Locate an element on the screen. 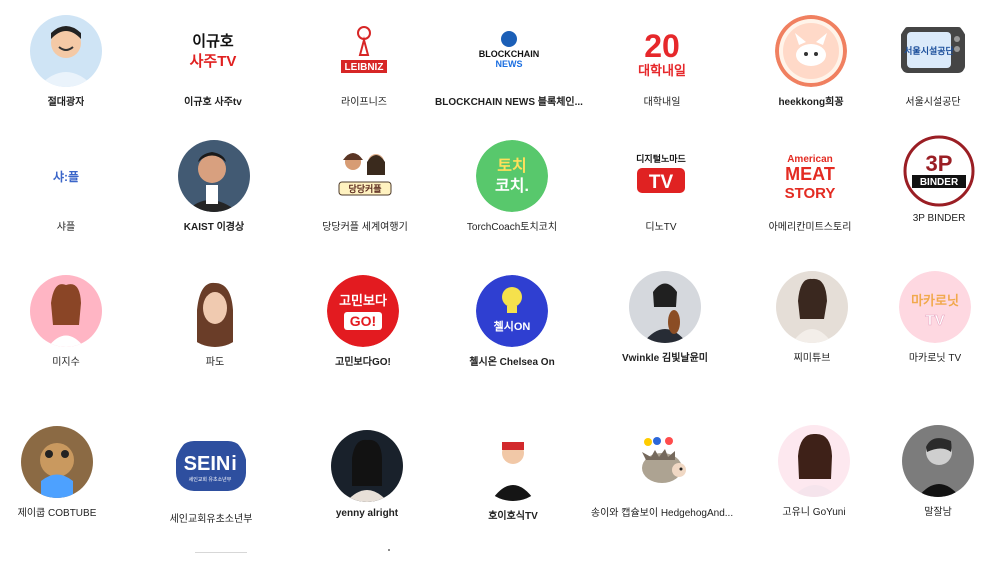  channel-card: yenny alright is located at coordinates (367, 474).